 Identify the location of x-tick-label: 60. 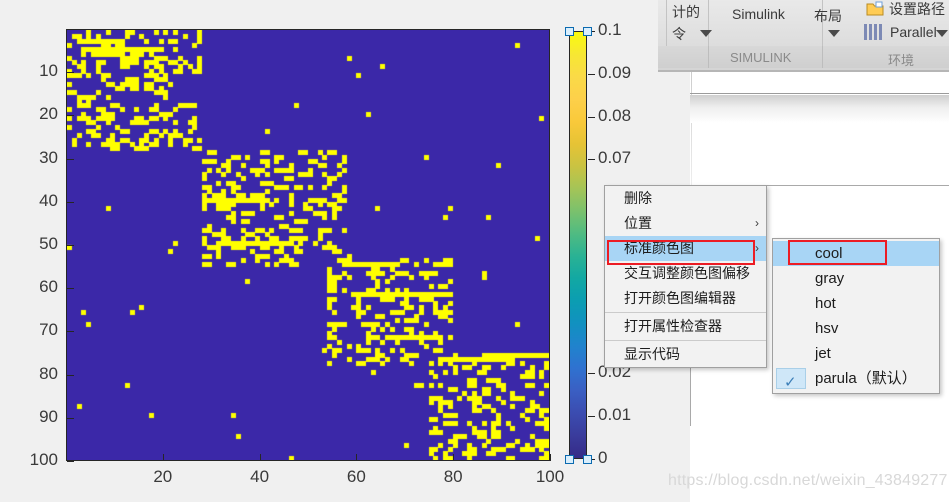
(356, 476).